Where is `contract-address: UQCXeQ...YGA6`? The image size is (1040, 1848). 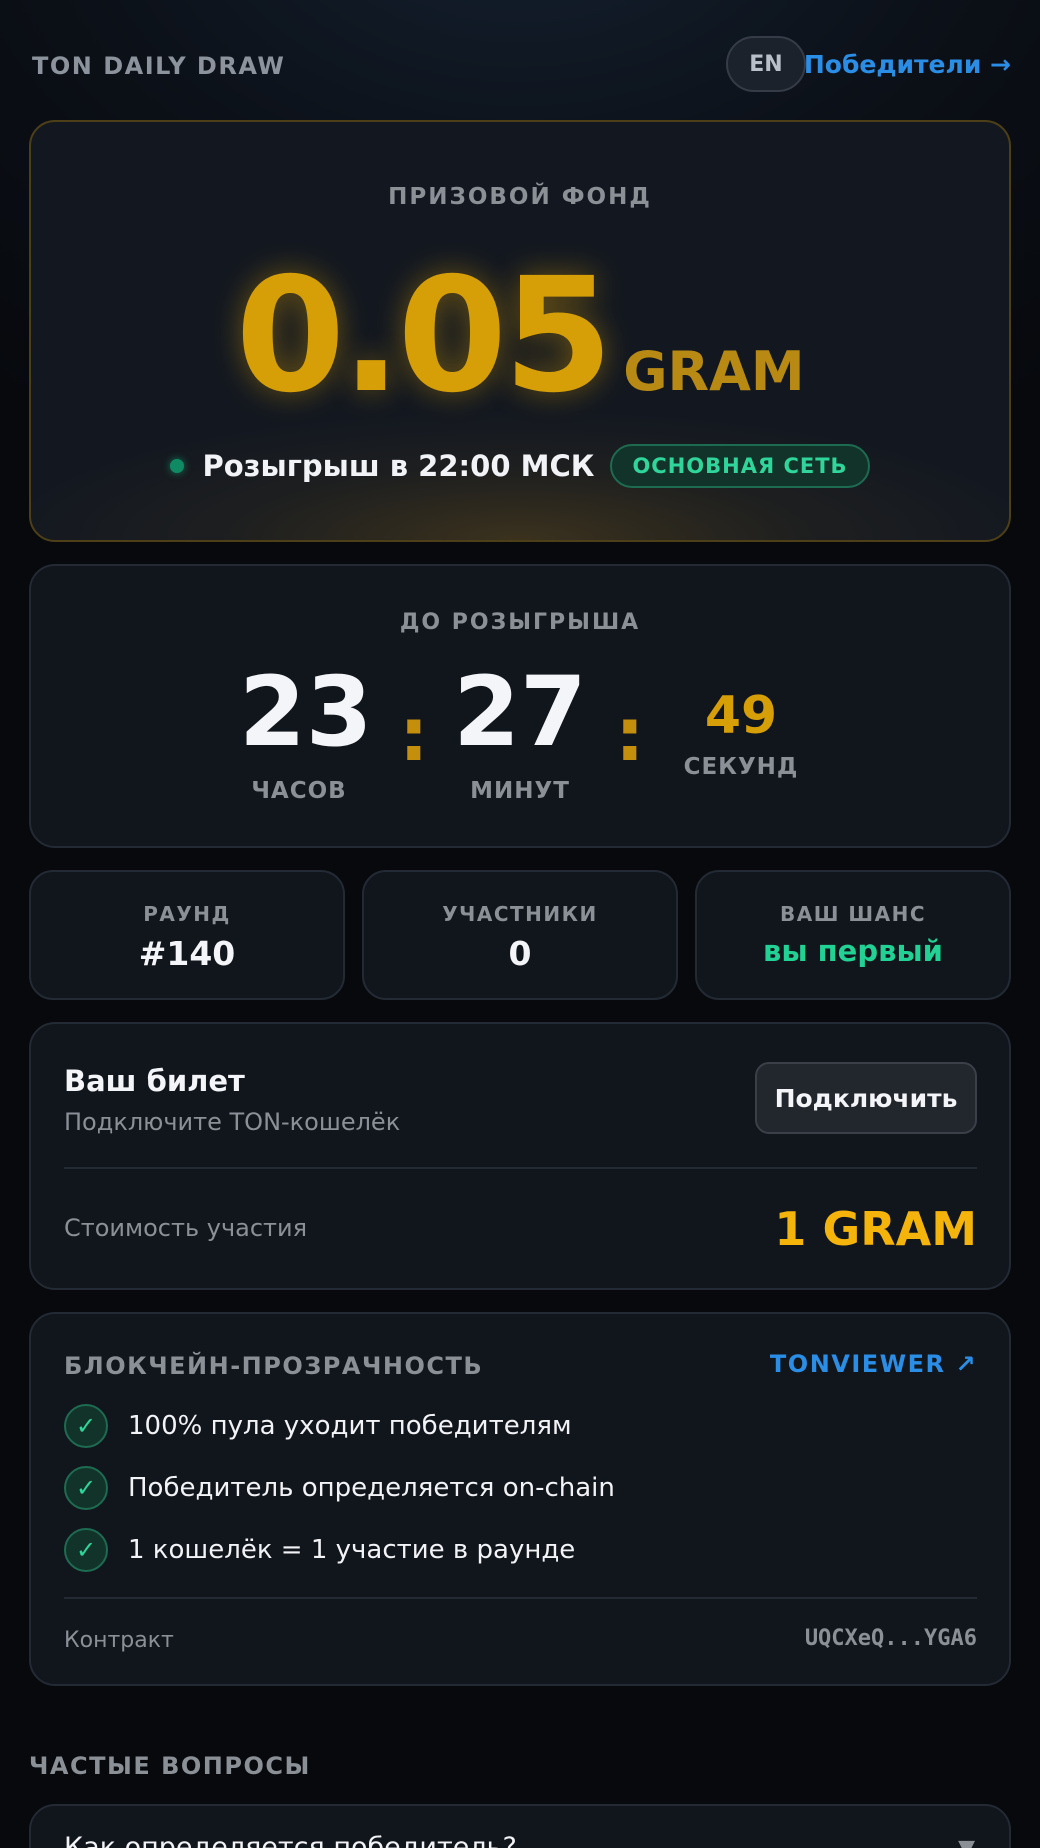 contract-address: UQCXeQ...YGA6 is located at coordinates (891, 1638).